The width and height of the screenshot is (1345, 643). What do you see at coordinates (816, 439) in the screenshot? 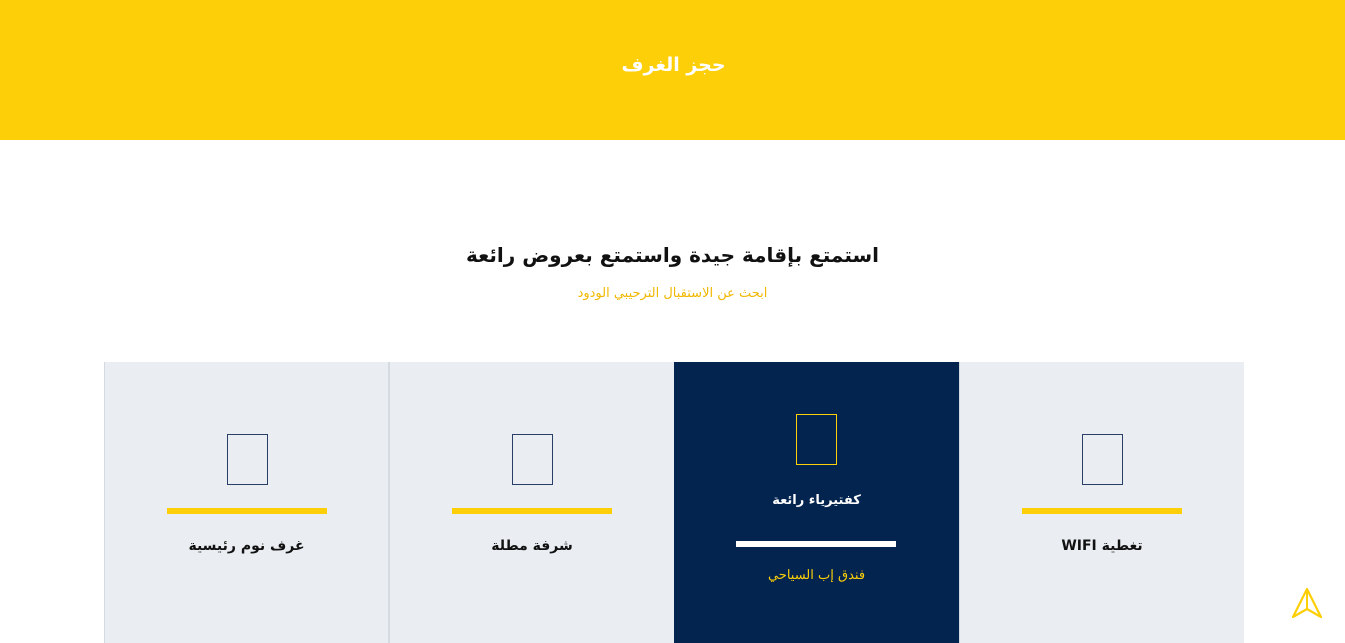
I see `cafeteria-icon` at bounding box center [816, 439].